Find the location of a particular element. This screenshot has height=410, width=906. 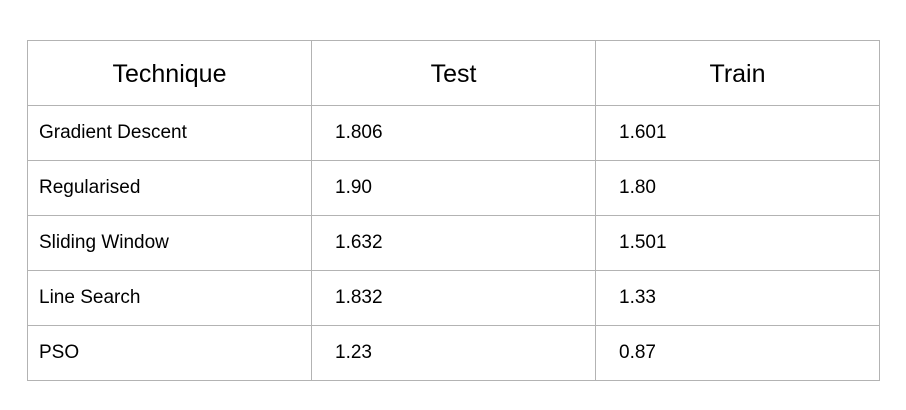

train-cell: 0.87 is located at coordinates (737, 353).